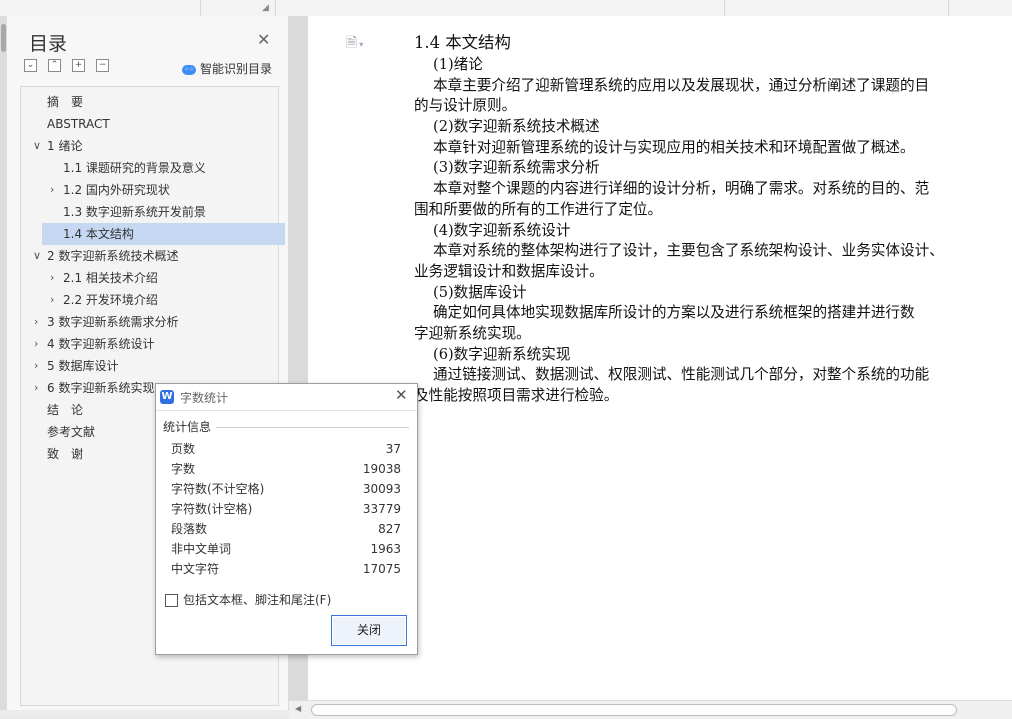  I want to click on stat-label: 字符数(计空格), so click(212, 509).